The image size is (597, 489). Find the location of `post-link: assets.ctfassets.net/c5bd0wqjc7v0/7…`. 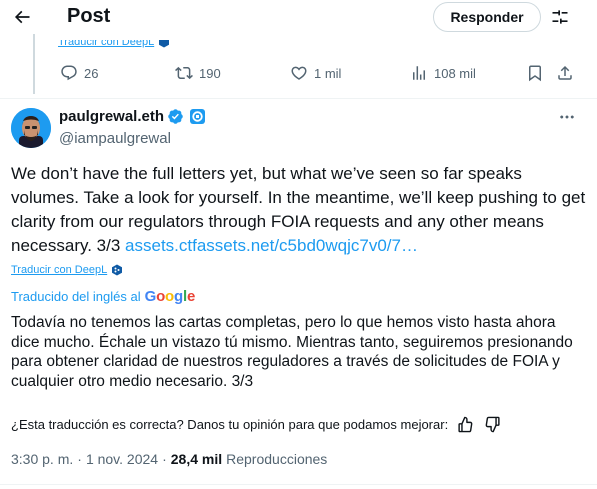

post-link: assets.ctfassets.net/c5bd0wqjc7v0/7… is located at coordinates (271, 245).